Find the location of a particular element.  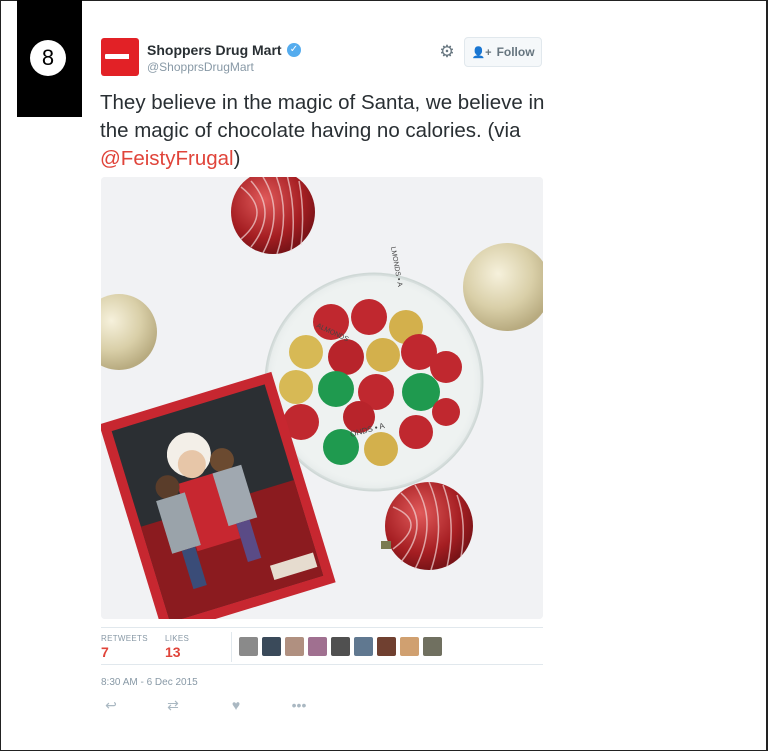

account-avatar is located at coordinates (120, 57).